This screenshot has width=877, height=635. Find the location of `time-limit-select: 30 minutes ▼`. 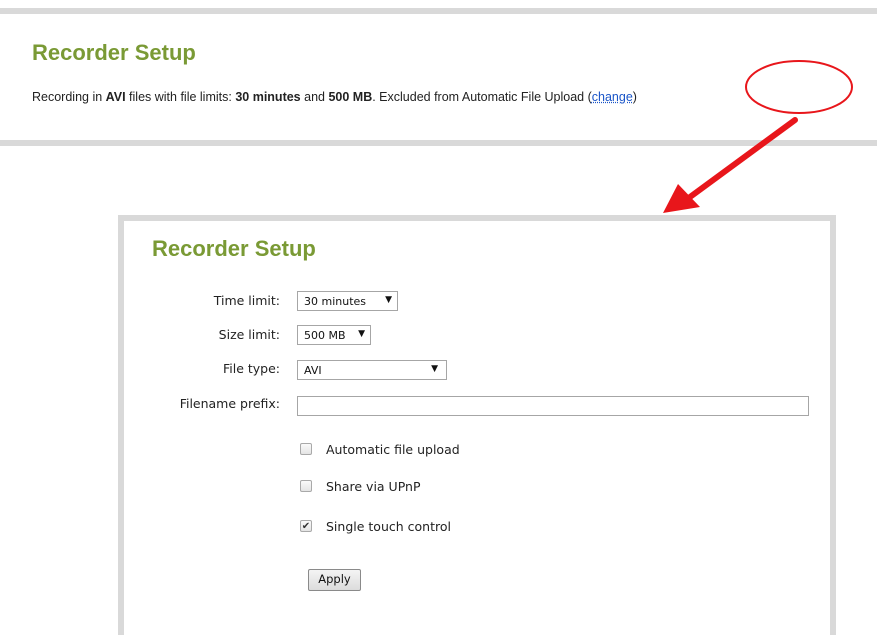

time-limit-select: 30 minutes ▼ is located at coordinates (347, 301).